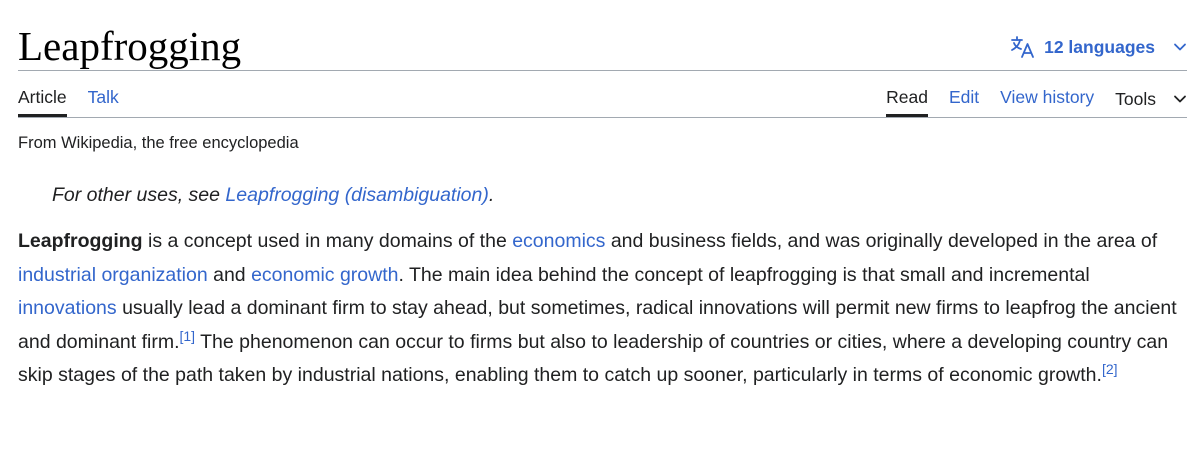  I want to click on hatnote-prefix: For other uses, see, so click(139, 195).